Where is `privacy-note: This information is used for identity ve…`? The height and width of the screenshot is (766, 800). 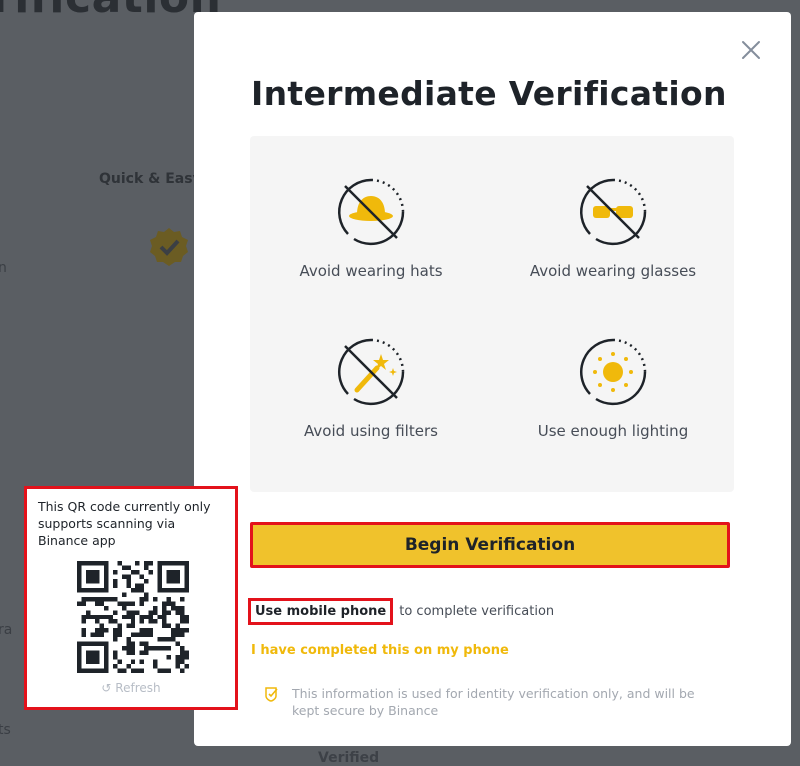 privacy-note: This information is used for identity ve… is located at coordinates (494, 702).